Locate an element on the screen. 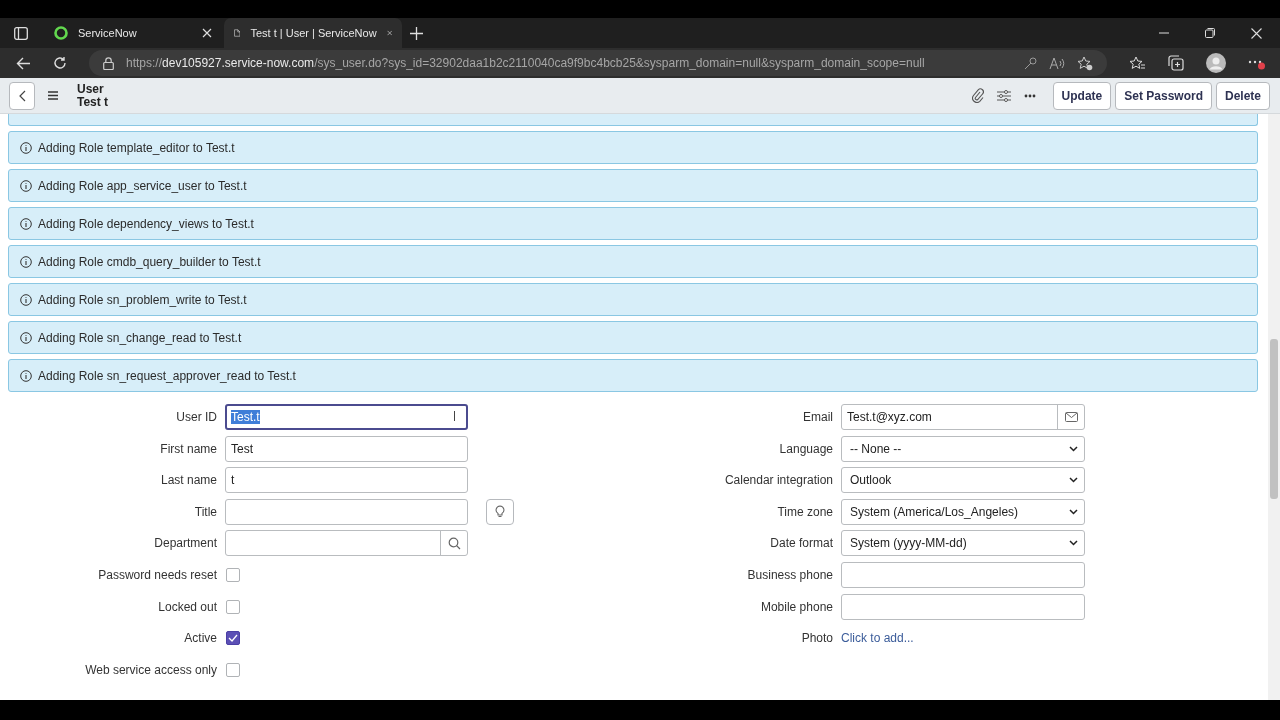 The width and height of the screenshot is (1280, 720). message-text: Adding Role template_editor to Test.t is located at coordinates (136, 147).